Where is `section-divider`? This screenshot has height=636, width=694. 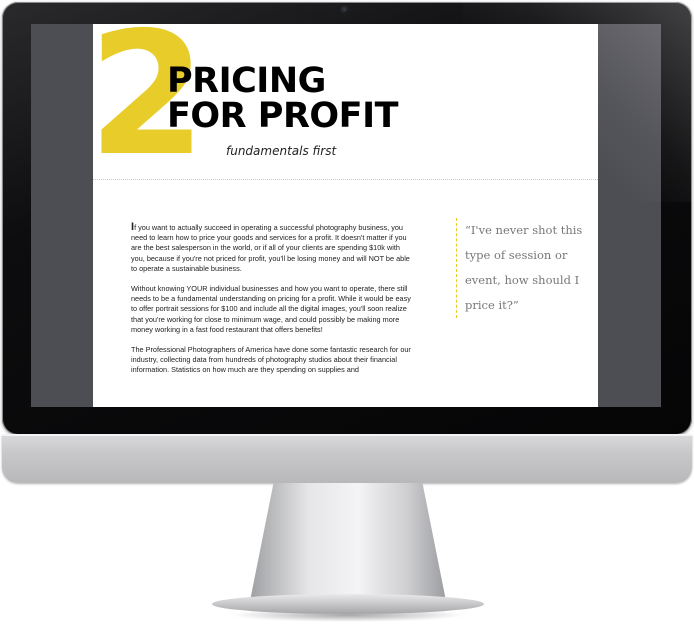
section-divider is located at coordinates (345, 179).